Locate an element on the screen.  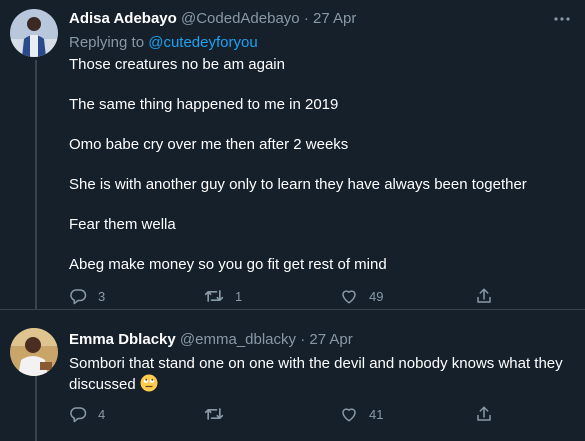
reply-count: 3 is located at coordinates (102, 296).